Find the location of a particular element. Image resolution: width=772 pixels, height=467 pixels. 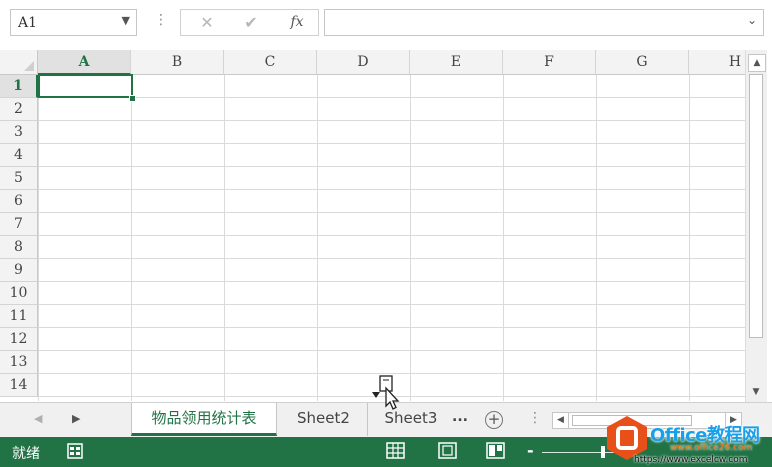

tab-scroll-right-icon: ▶ is located at coordinates (76, 418).